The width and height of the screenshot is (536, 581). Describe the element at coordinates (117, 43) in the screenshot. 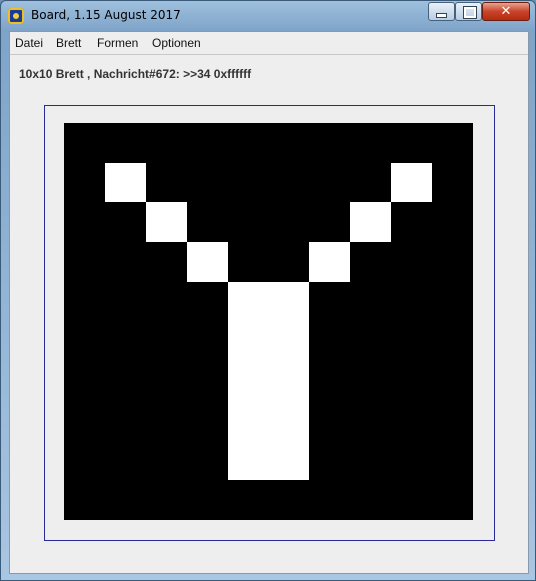

I see `menu-formen: Formen` at that location.